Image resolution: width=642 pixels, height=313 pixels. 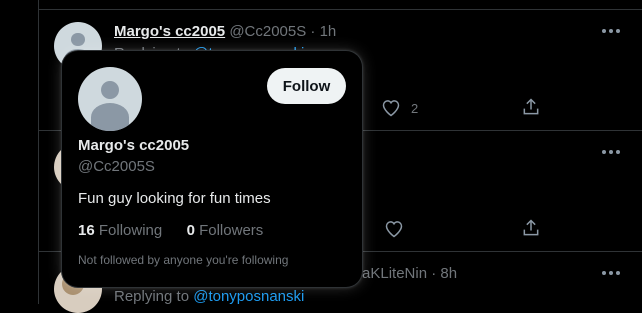 What do you see at coordinates (190, 230) in the screenshot?
I see `followers-count: 0` at bounding box center [190, 230].